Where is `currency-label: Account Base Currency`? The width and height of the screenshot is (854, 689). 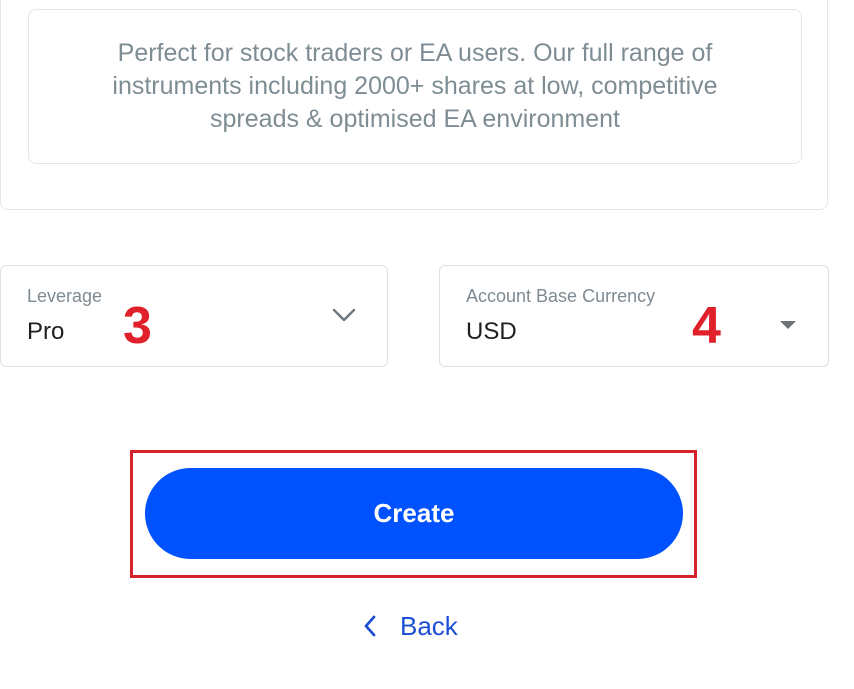 currency-label: Account Base Currency is located at coordinates (561, 296).